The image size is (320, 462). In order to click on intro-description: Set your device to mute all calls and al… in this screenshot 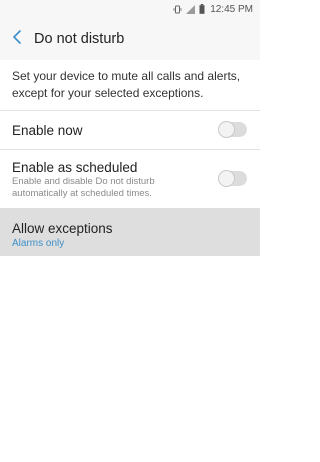, I will do `click(126, 84)`.